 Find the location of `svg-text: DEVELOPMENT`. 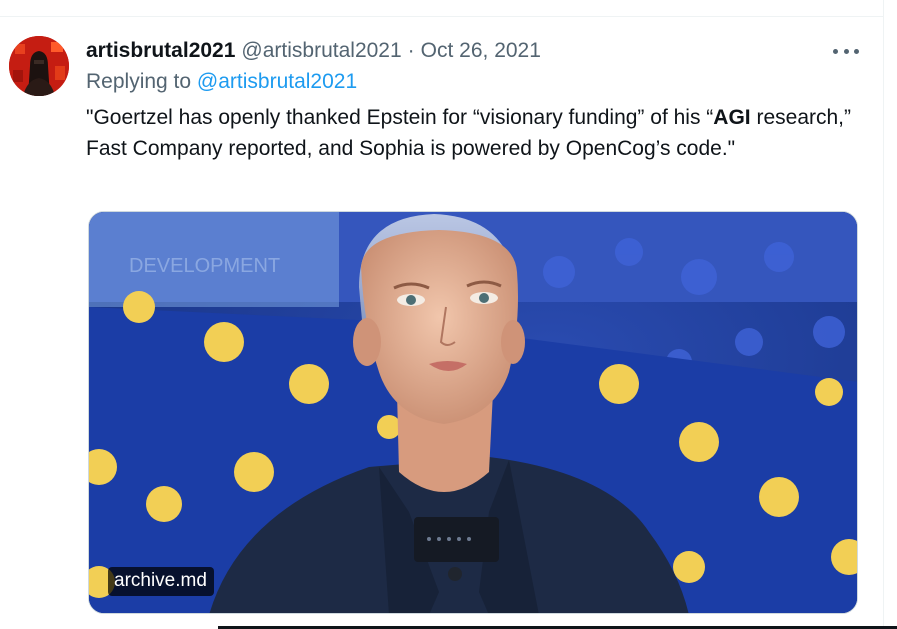

svg-text: DEVELOPMENT is located at coordinates (204, 266).